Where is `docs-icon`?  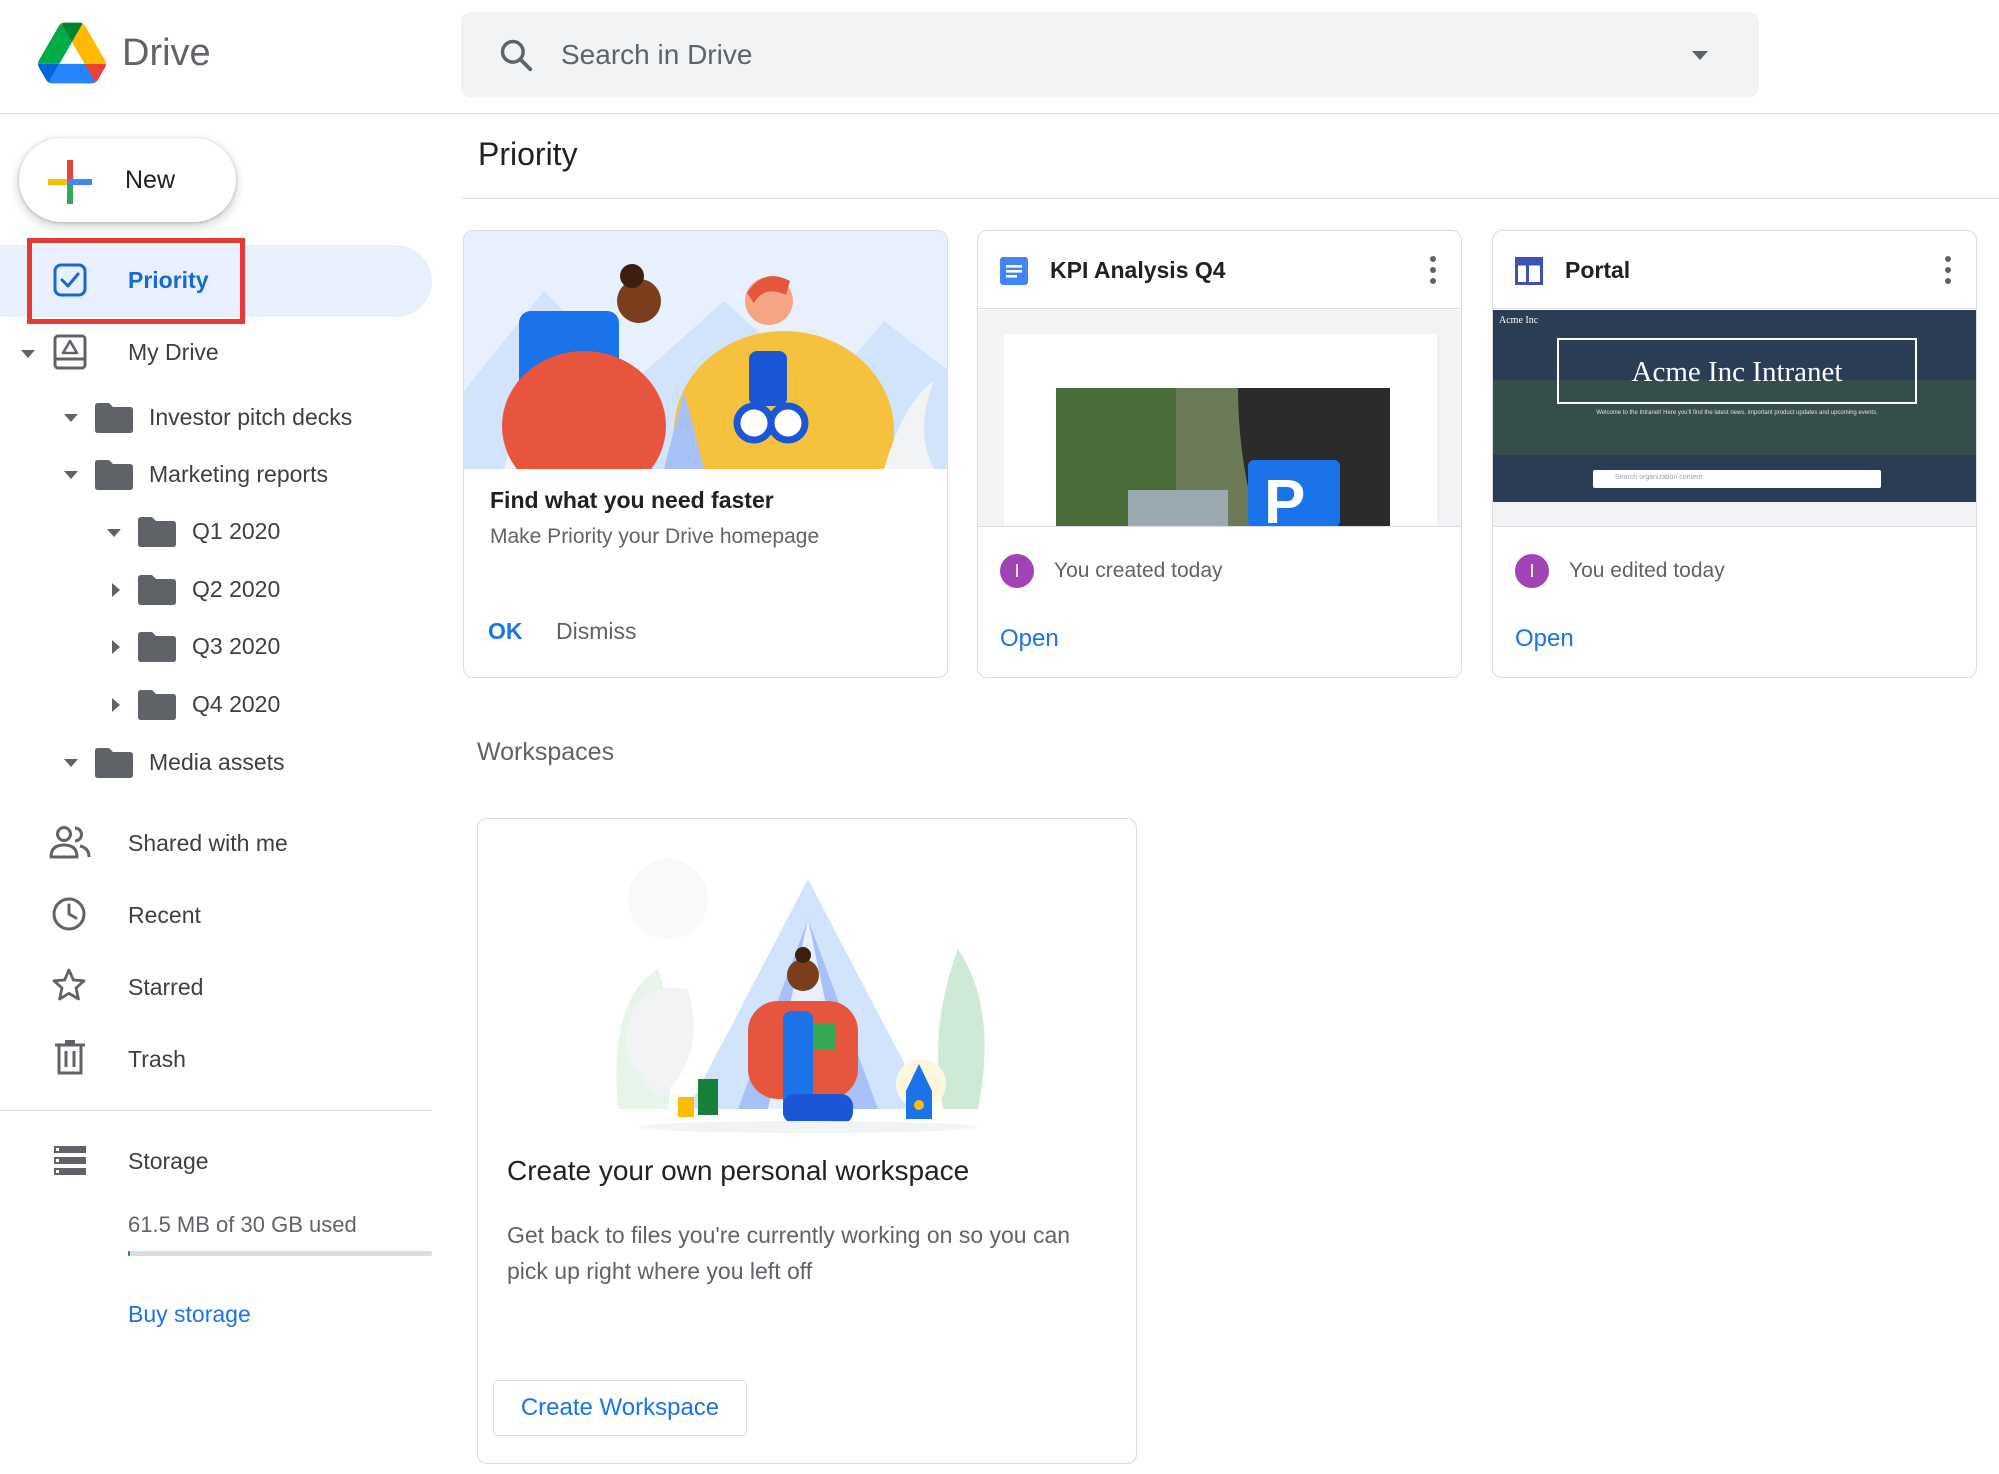 docs-icon is located at coordinates (1014, 271).